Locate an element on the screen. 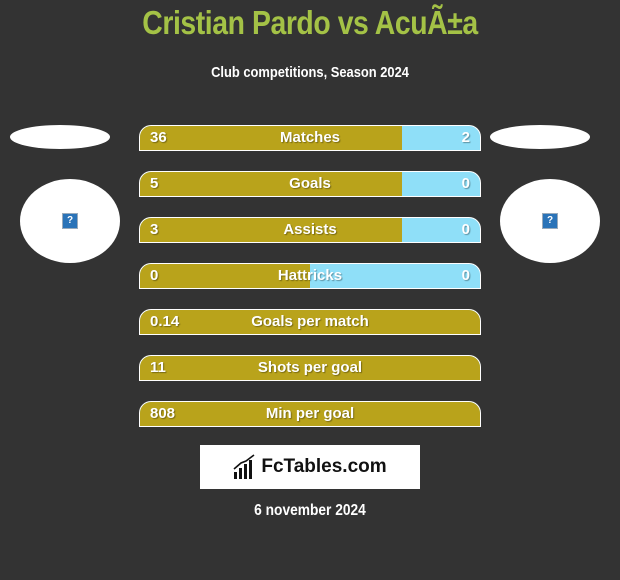 Image resolution: width=620 pixels, height=580 pixels. right-player-logo: ? is located at coordinates (550, 221).